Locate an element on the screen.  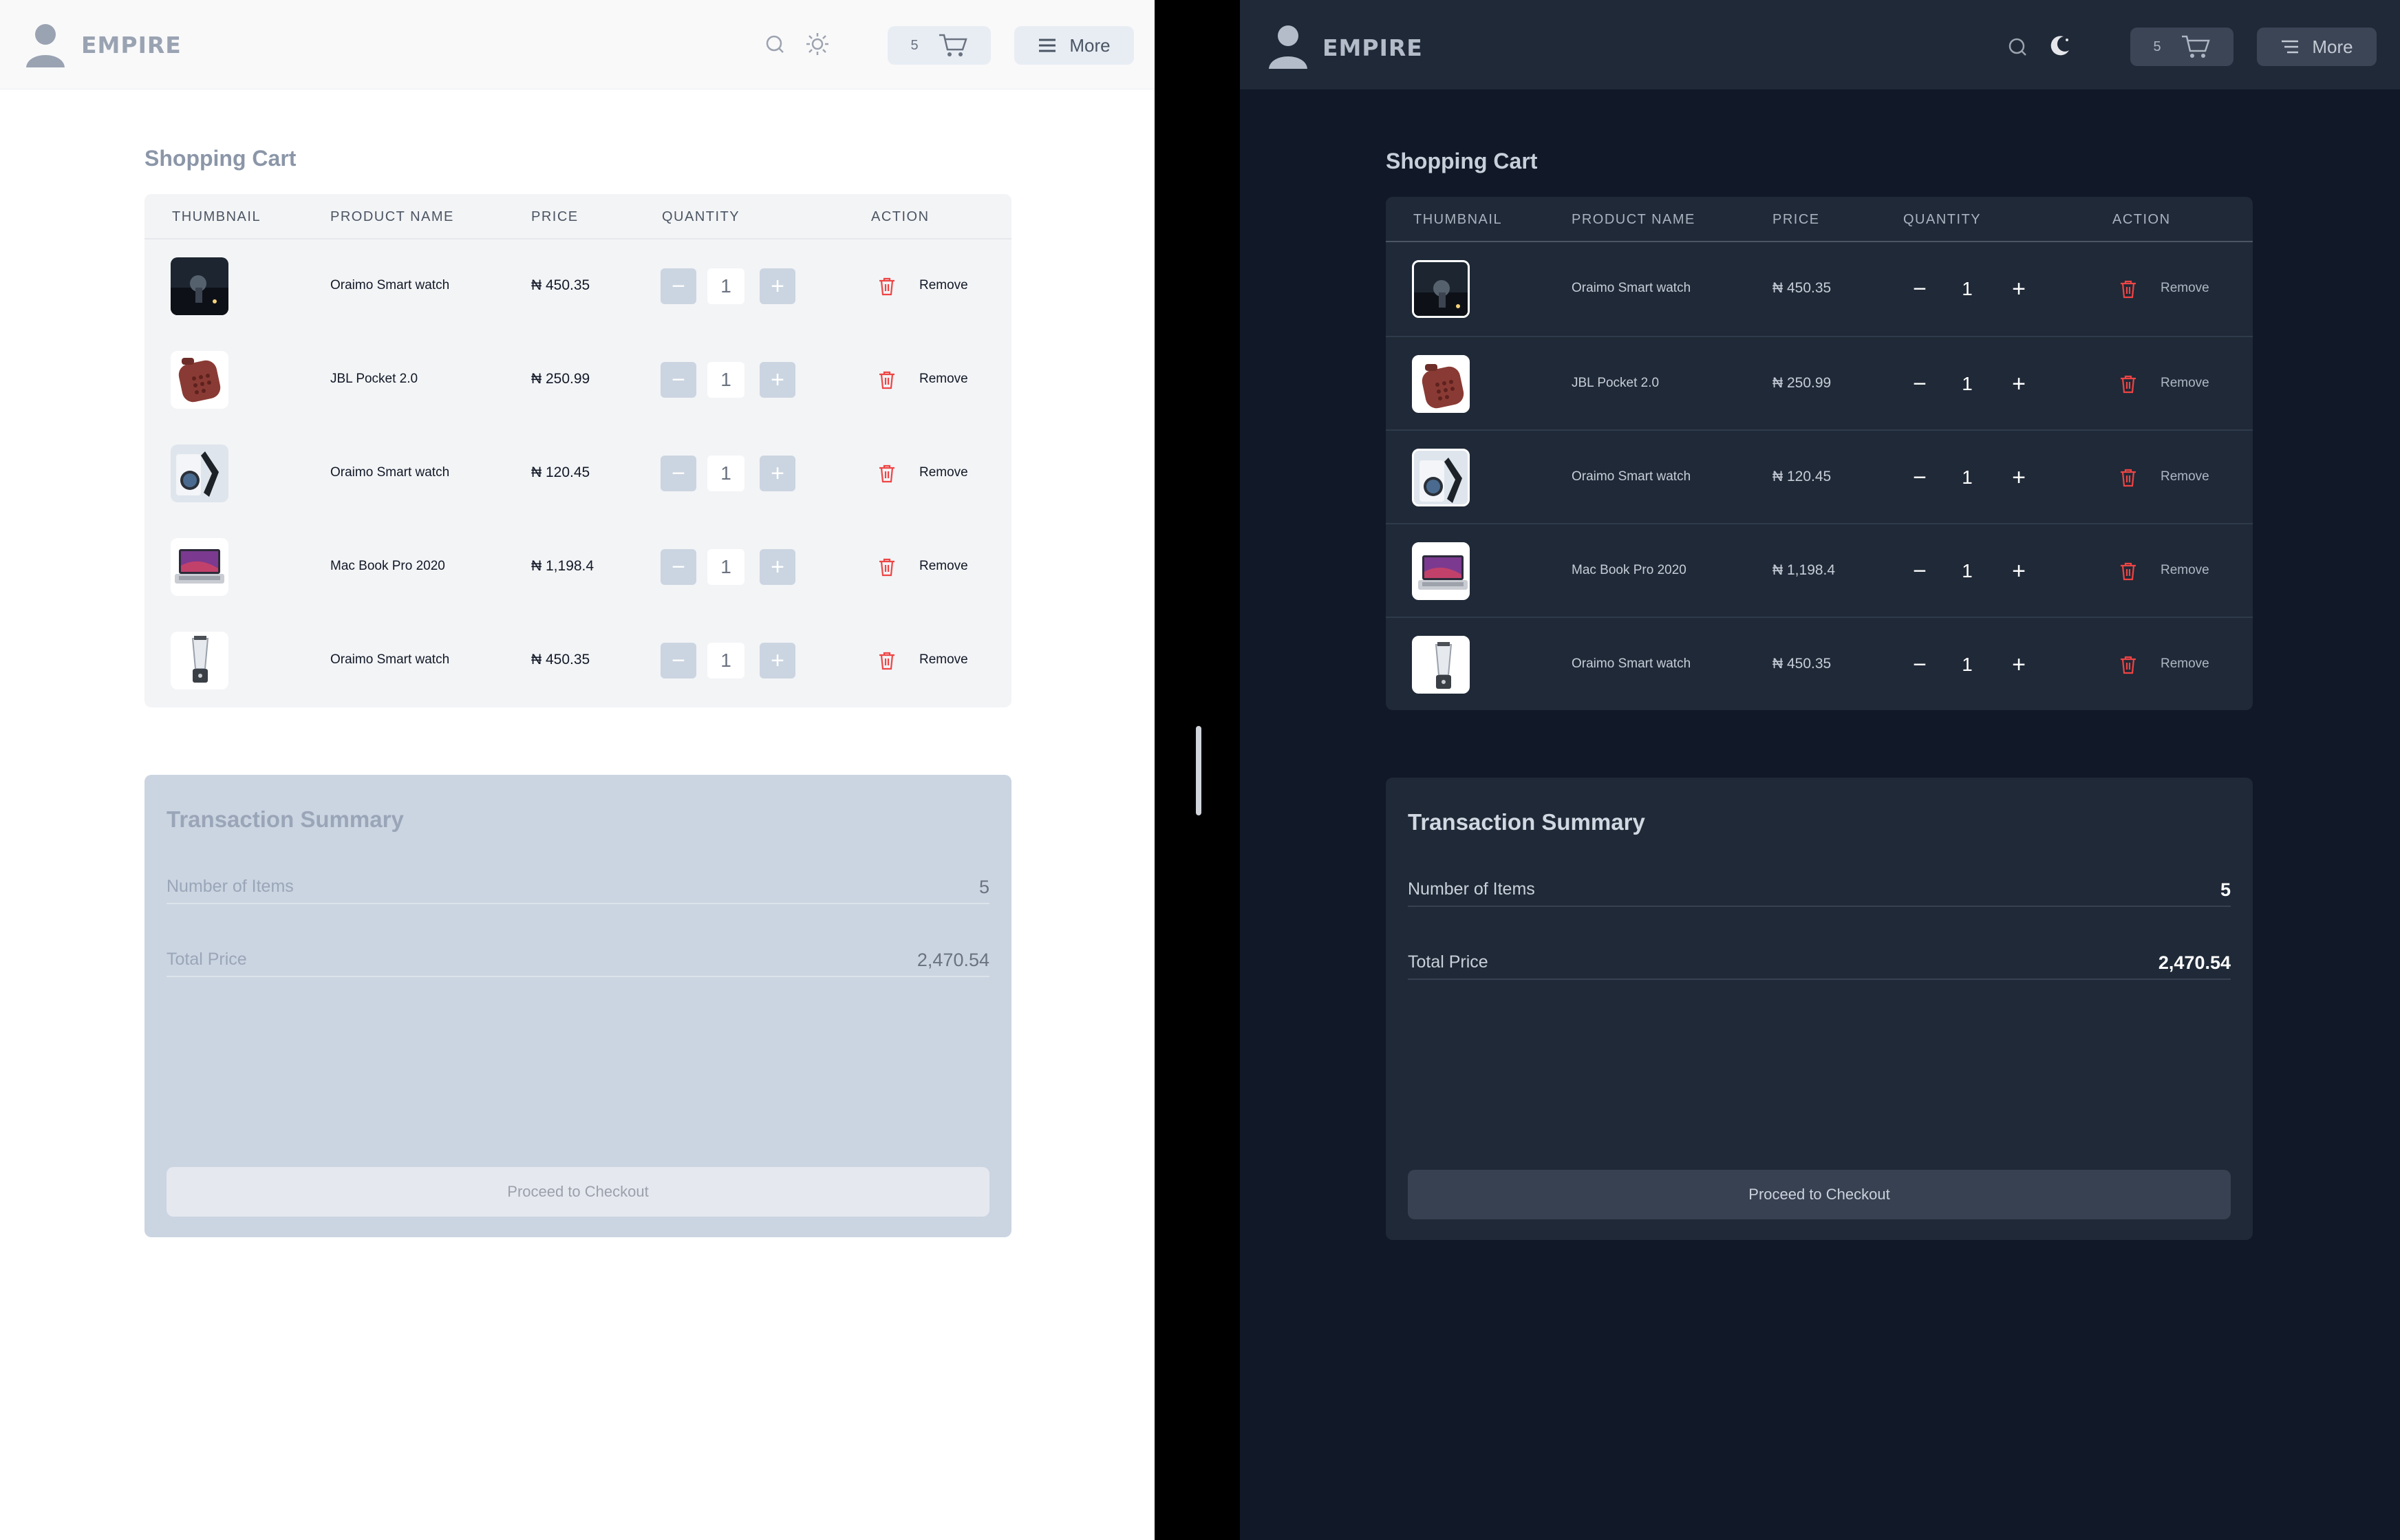
product-name: Mac Book Pro 2020 is located at coordinates (387, 566).